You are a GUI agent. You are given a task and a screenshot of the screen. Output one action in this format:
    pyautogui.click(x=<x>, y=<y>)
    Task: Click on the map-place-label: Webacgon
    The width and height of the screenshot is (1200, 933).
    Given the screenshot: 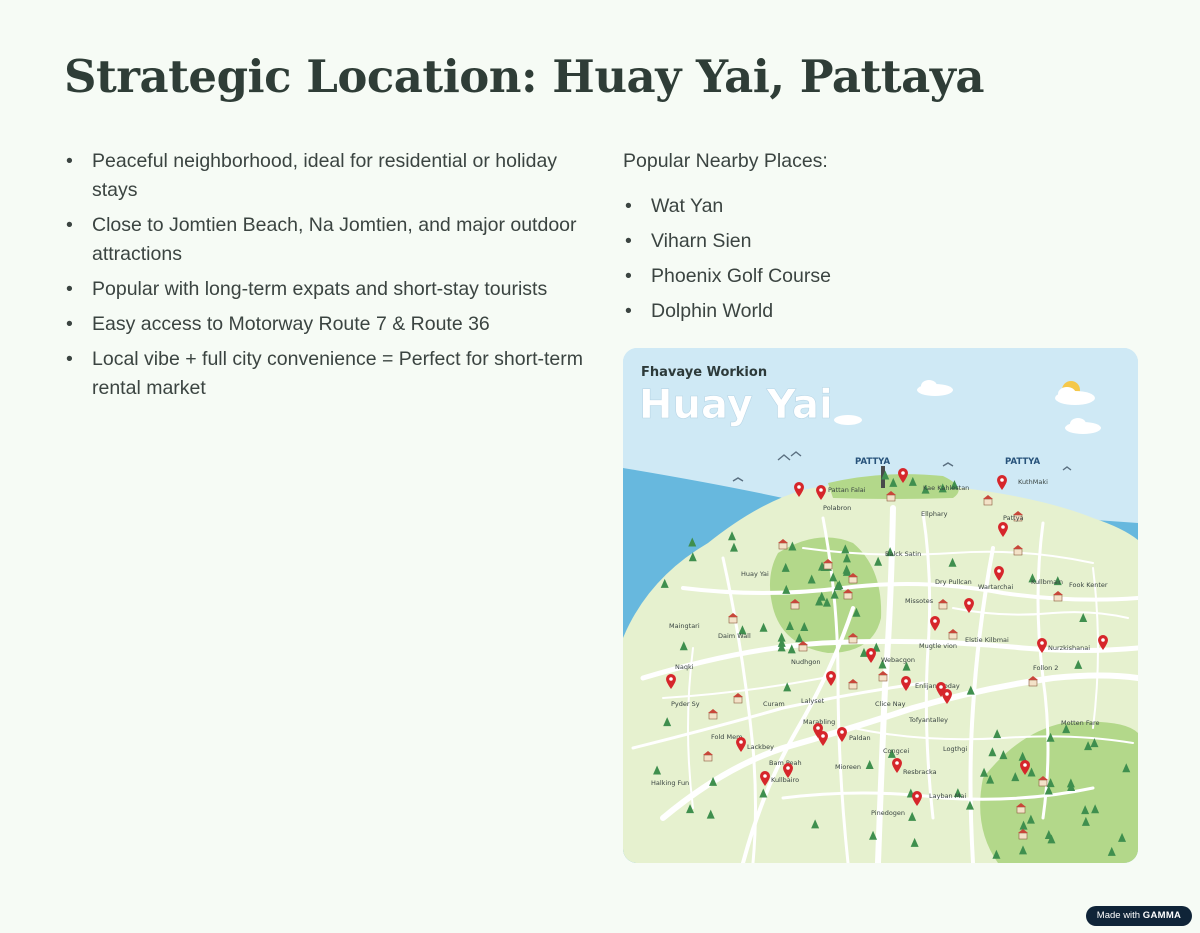 What is the action you would take?
    pyautogui.click(x=898, y=660)
    